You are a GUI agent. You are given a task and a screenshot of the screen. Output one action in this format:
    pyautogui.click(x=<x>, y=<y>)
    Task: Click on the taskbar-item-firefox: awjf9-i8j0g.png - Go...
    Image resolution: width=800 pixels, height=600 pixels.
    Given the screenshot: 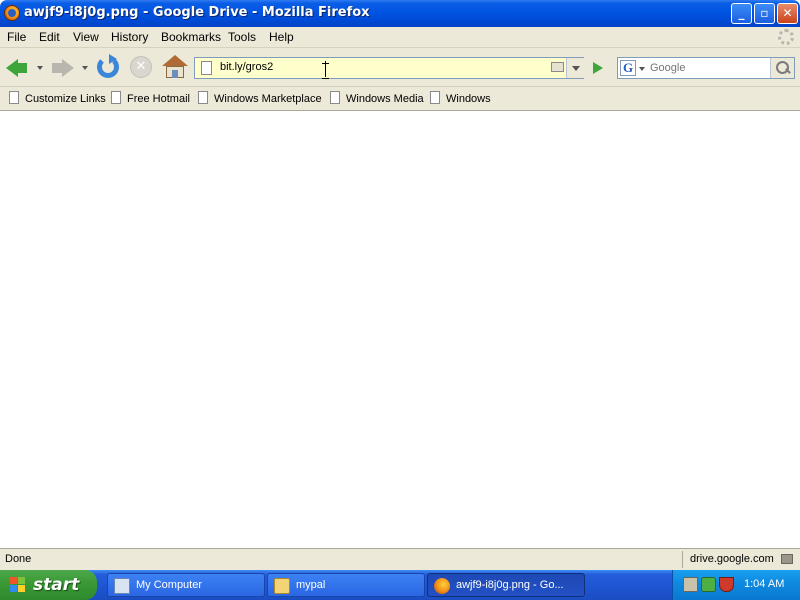 What is the action you would take?
    pyautogui.click(x=506, y=585)
    